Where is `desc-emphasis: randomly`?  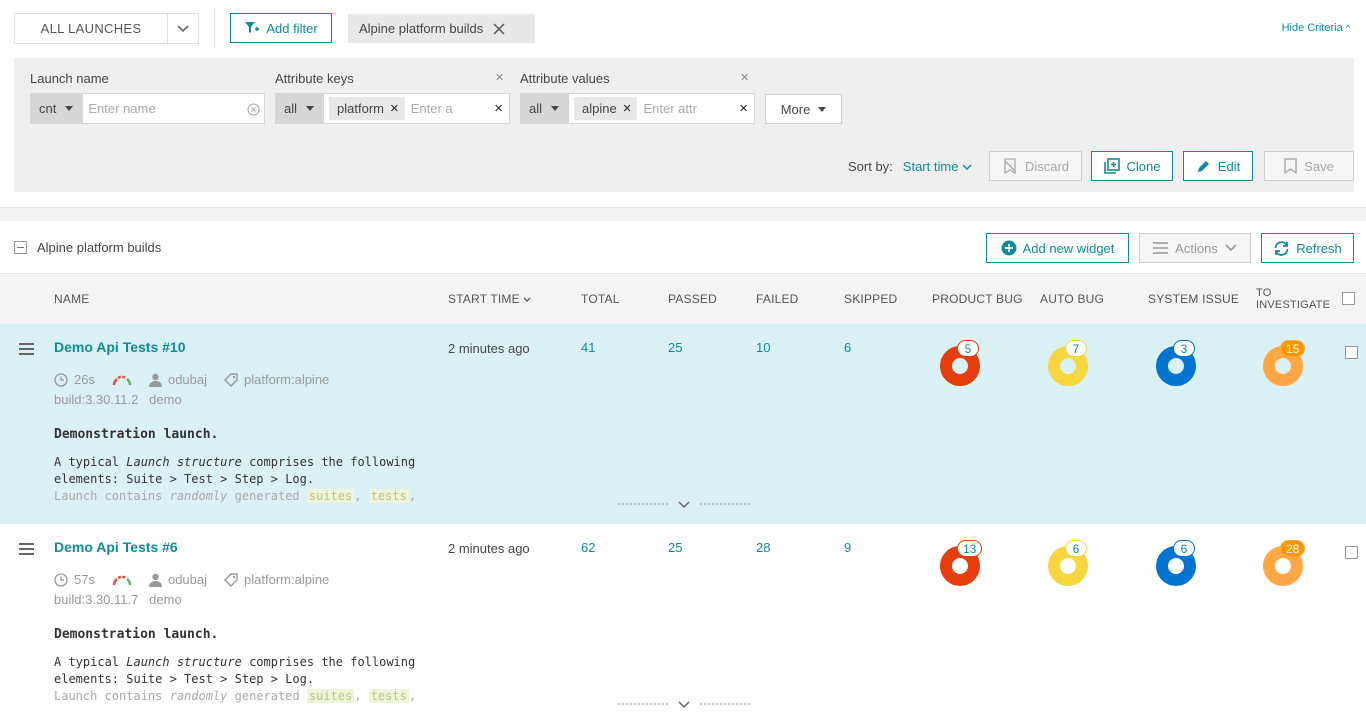 desc-emphasis: randomly is located at coordinates (198, 496).